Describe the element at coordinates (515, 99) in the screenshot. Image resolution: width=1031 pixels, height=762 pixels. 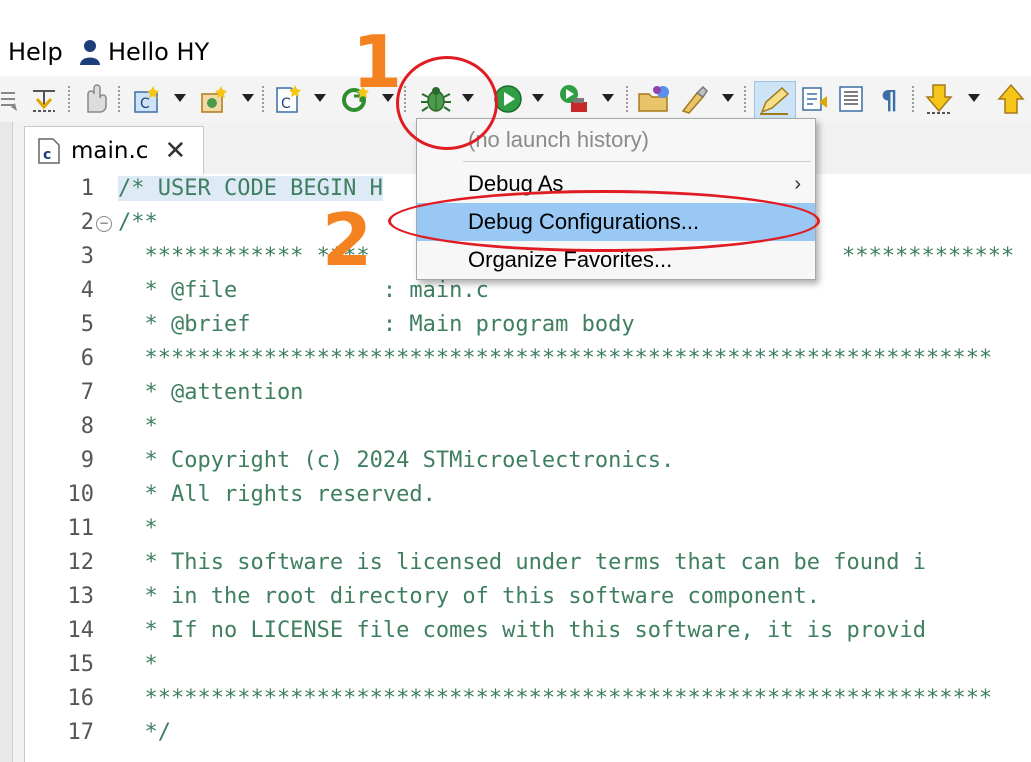
I see `toolbar: C C ¶` at that location.